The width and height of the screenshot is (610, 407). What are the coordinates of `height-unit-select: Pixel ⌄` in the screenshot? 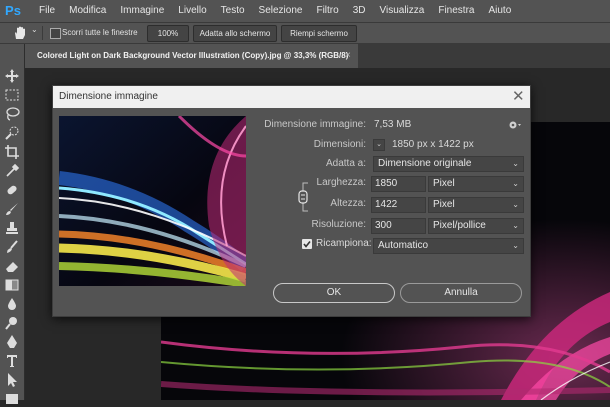 It's located at (476, 205).